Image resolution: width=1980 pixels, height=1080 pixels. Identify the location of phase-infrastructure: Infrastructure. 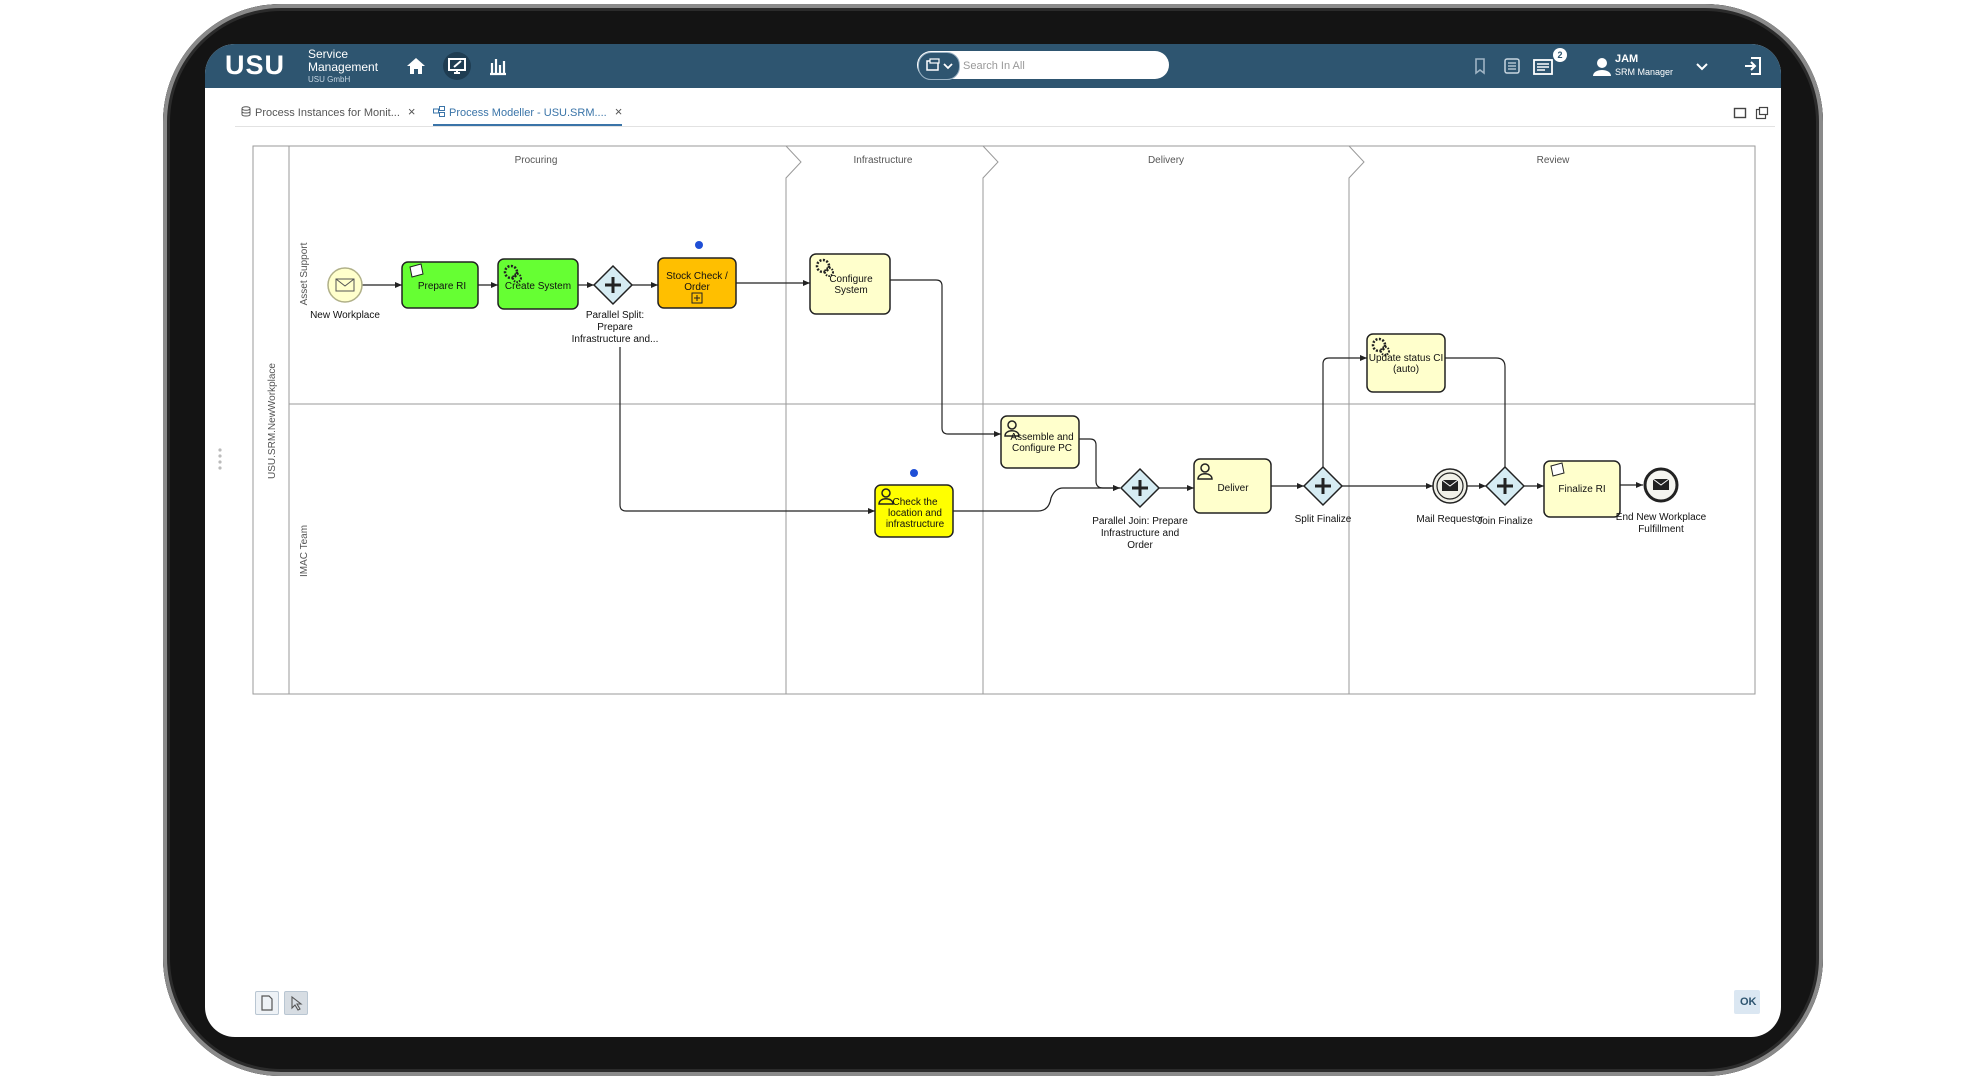
(883, 160).